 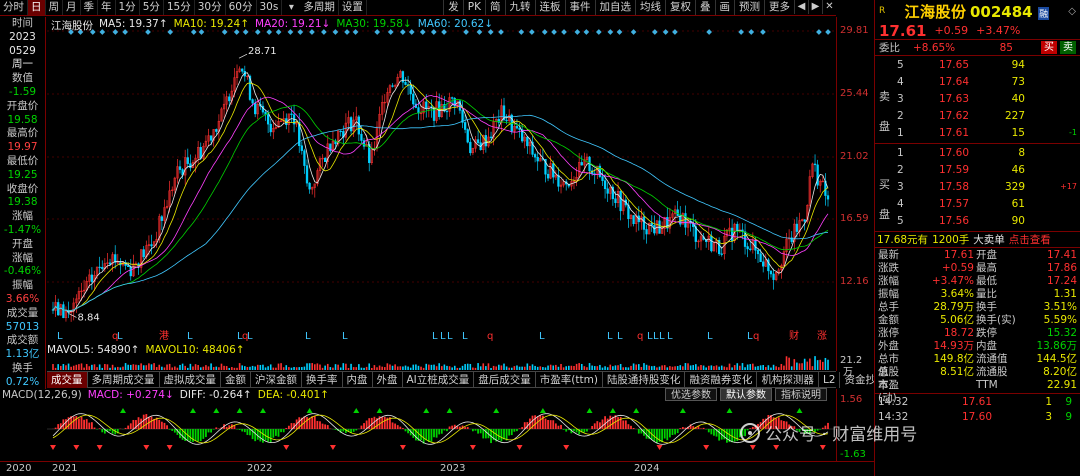 What do you see at coordinates (322, 379) in the screenshot?
I see `indicator-tab: 换手率` at bounding box center [322, 379].